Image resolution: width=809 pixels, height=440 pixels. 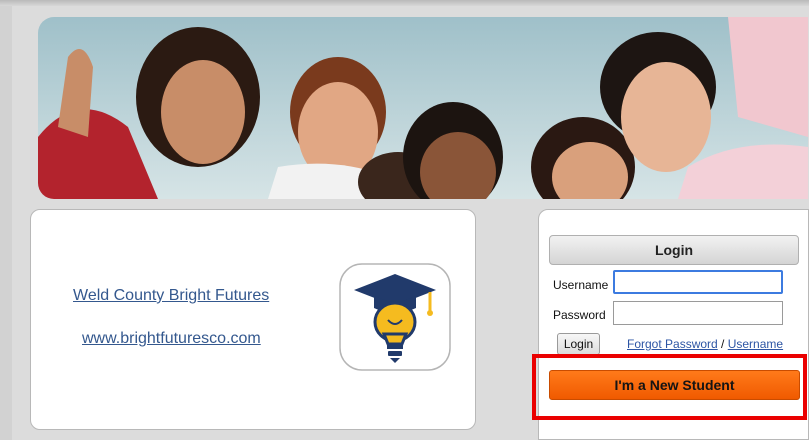 I want to click on browser-top-bar, so click(x=404, y=3).